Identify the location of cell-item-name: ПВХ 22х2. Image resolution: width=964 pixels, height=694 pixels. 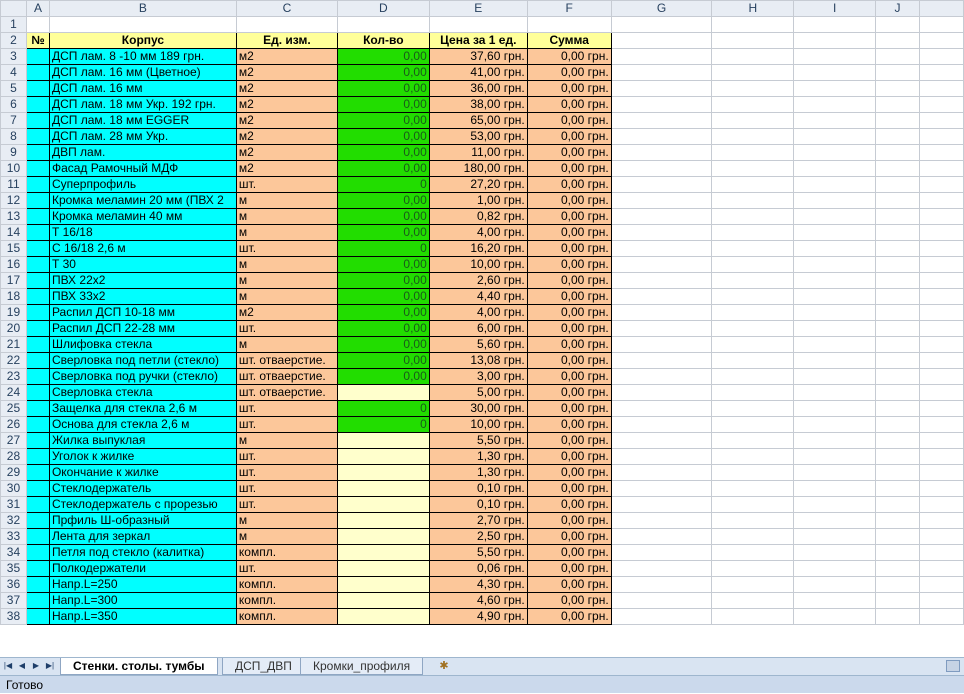
(142, 280).